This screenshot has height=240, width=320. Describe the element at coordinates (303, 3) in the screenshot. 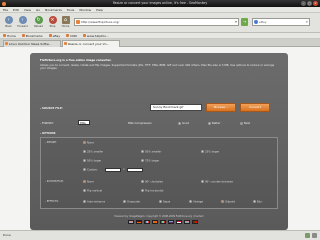

I see `minimize-icon: –` at that location.